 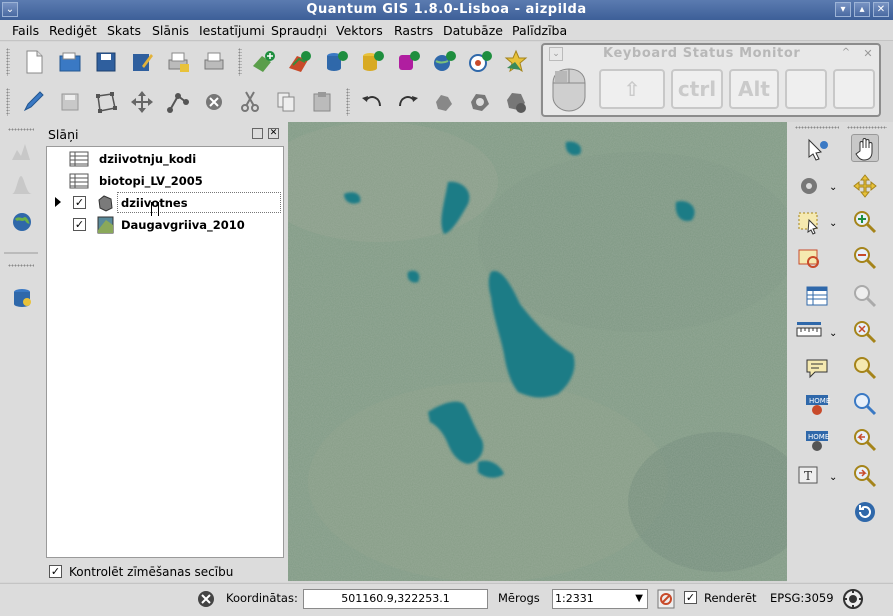 I want to click on map-tips-icon, so click(x=817, y=368).